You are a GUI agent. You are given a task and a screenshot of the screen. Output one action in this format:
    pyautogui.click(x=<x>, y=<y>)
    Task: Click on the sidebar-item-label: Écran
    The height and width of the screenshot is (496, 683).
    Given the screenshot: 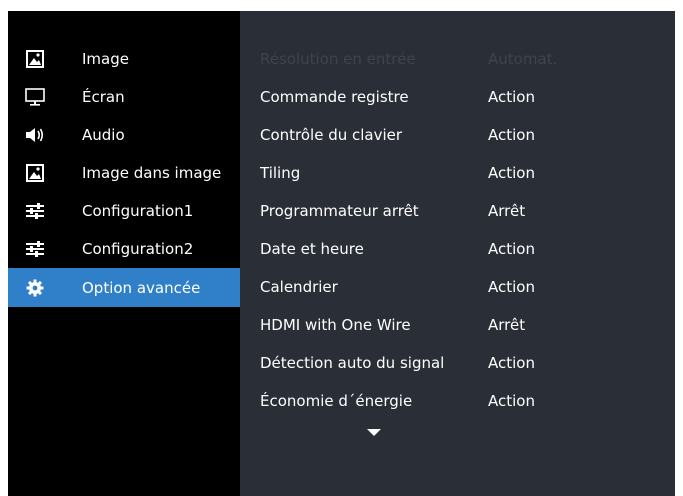 What is the action you would take?
    pyautogui.click(x=103, y=97)
    